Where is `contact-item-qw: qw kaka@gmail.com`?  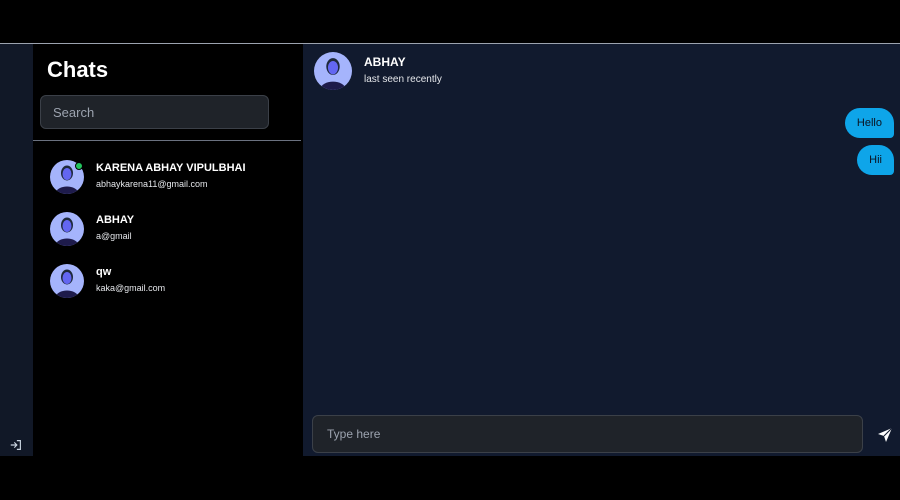 contact-item-qw: qw kaka@gmail.com is located at coordinates (168, 284).